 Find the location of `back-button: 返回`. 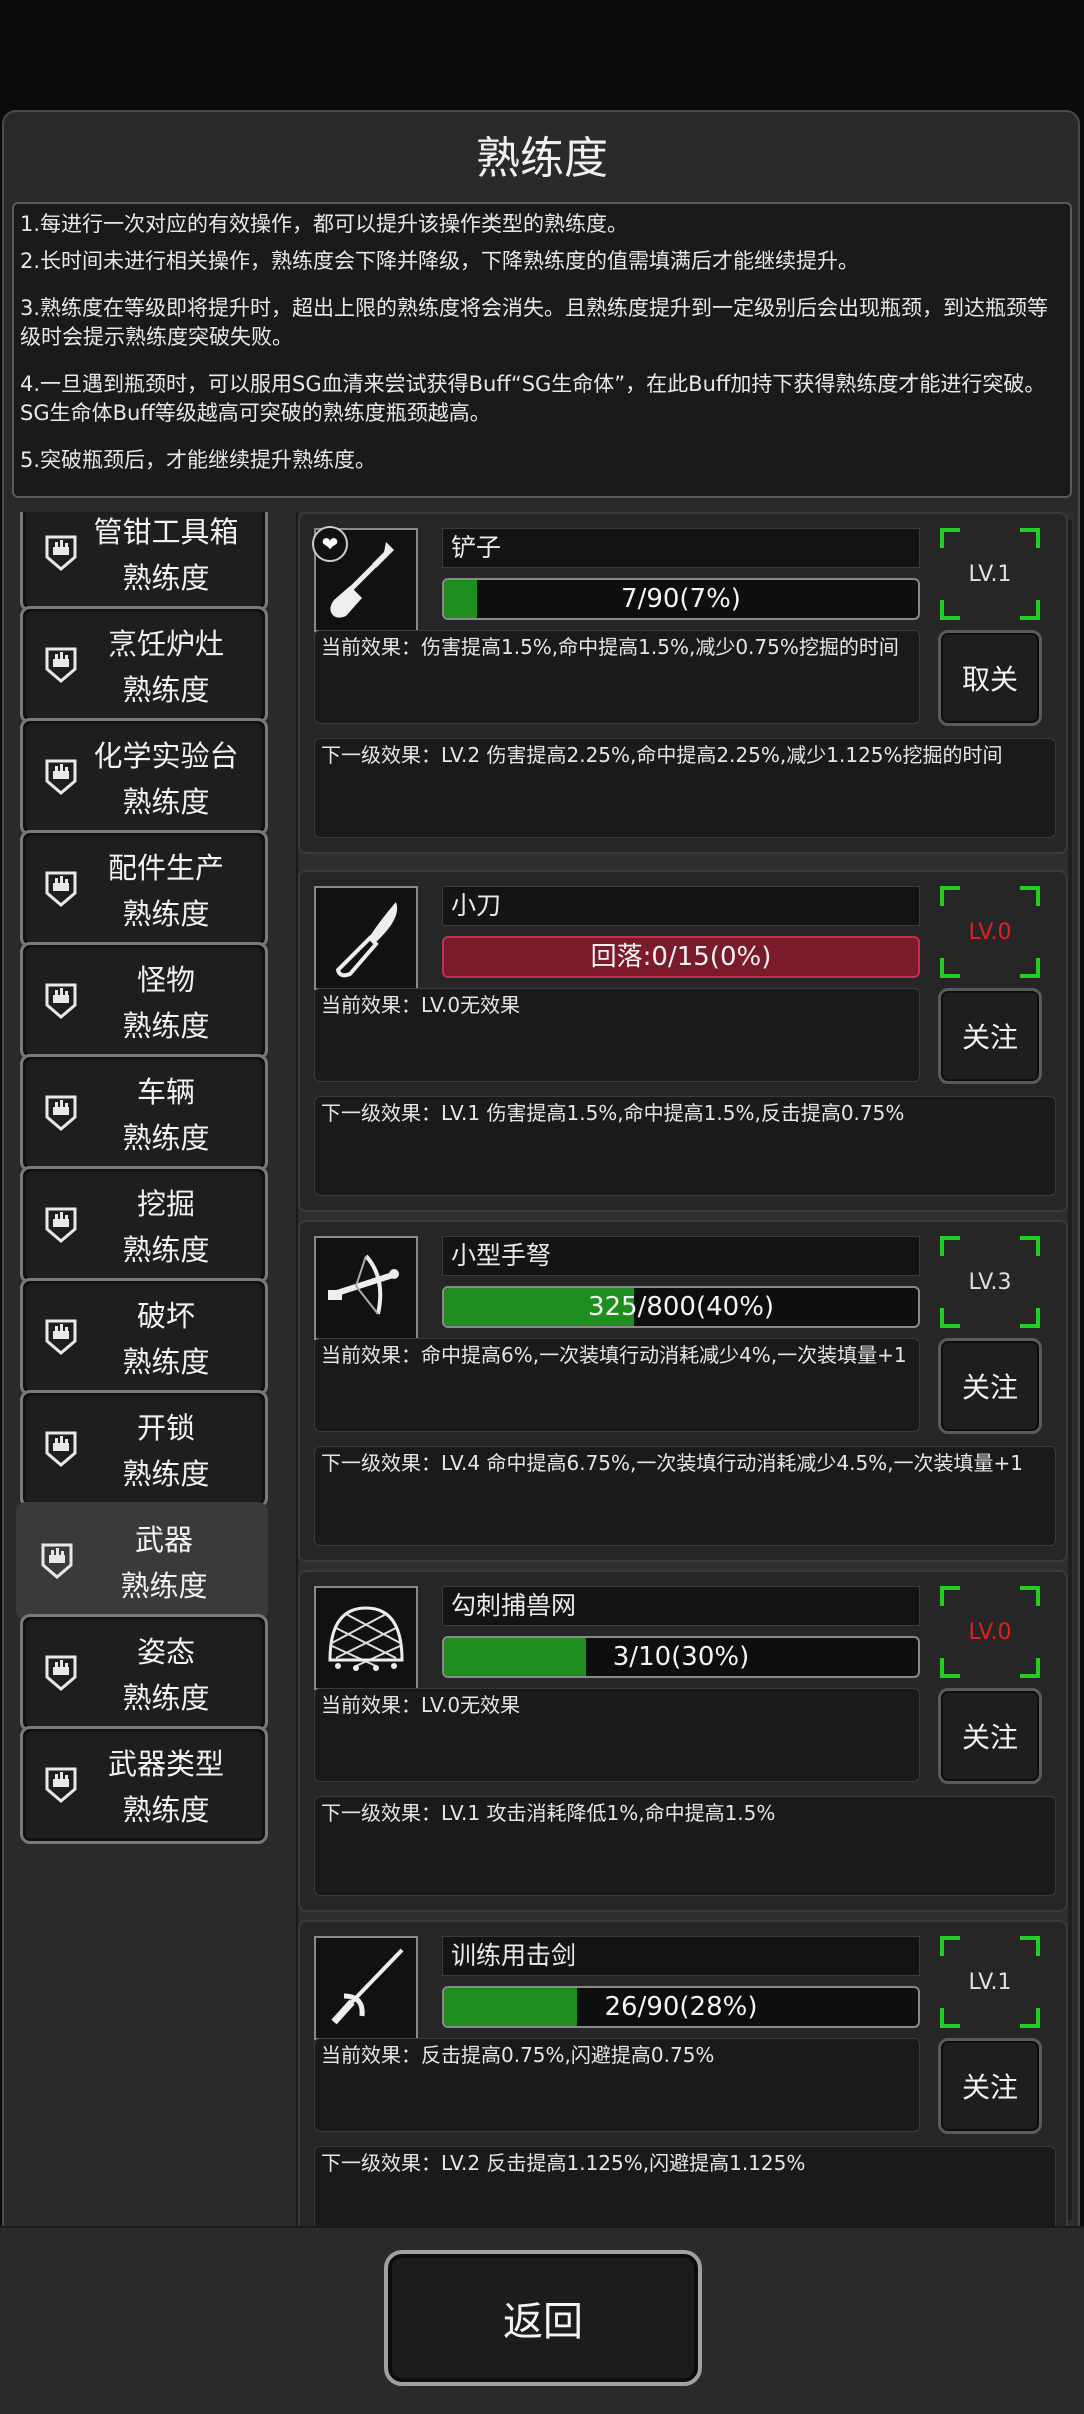

back-button: 返回 is located at coordinates (543, 2318).